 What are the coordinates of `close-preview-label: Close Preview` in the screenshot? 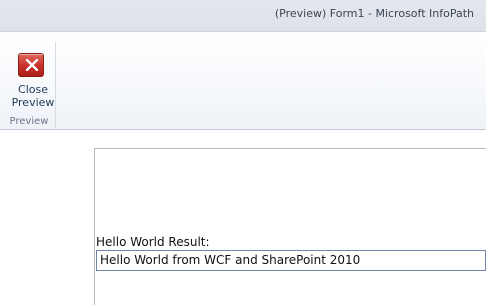 It's located at (33, 96).